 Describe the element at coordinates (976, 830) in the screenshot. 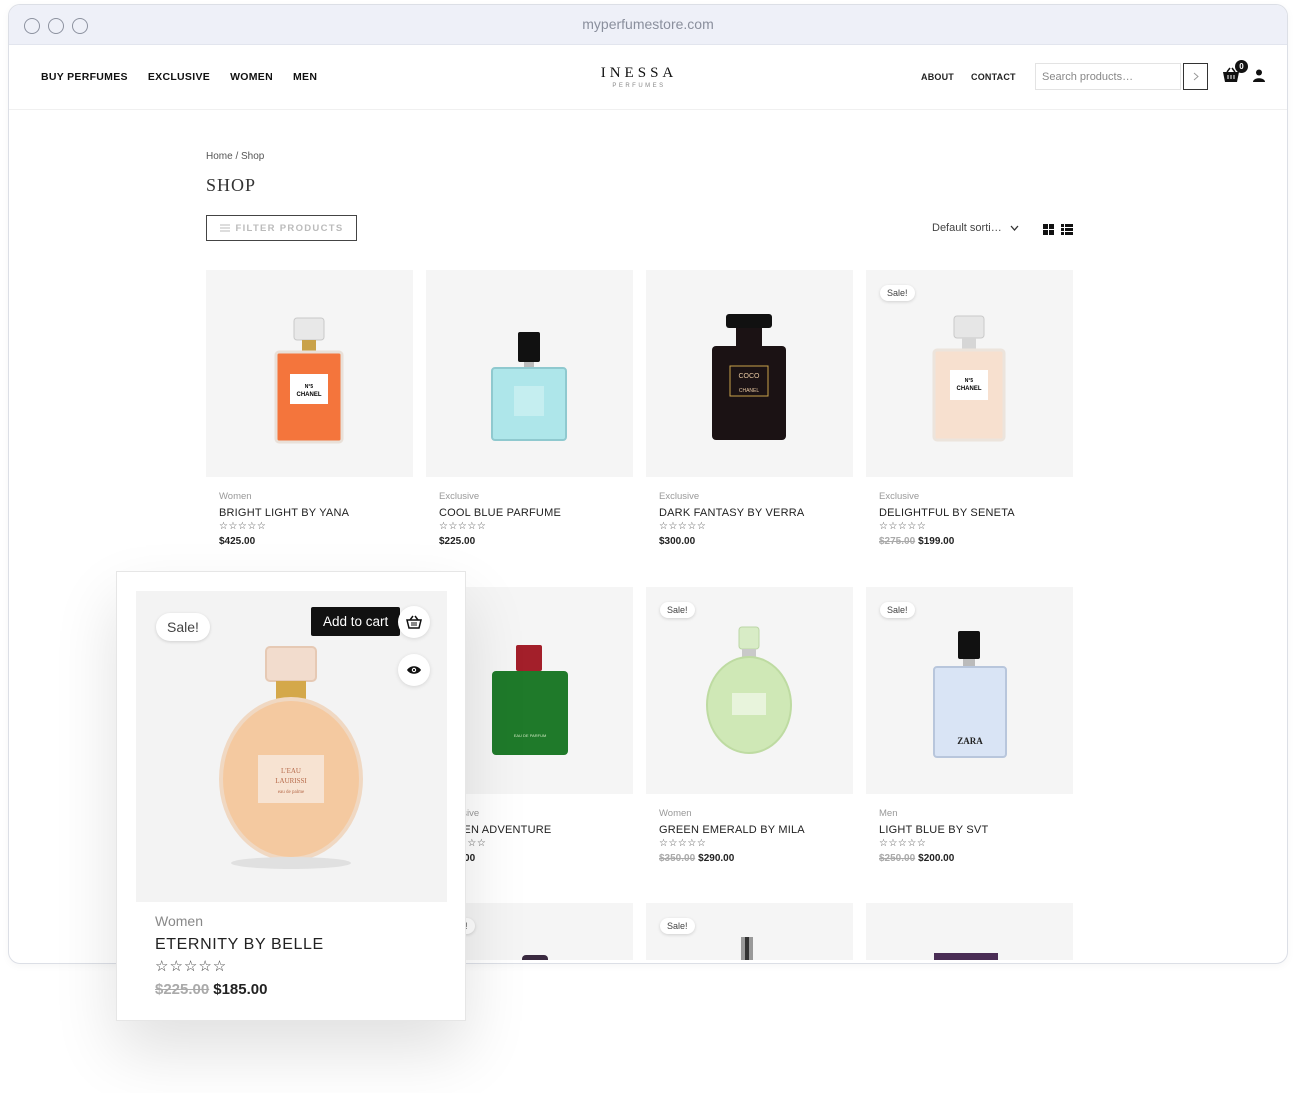

I see `product-name: LIGHT BLUE BY SVT` at that location.